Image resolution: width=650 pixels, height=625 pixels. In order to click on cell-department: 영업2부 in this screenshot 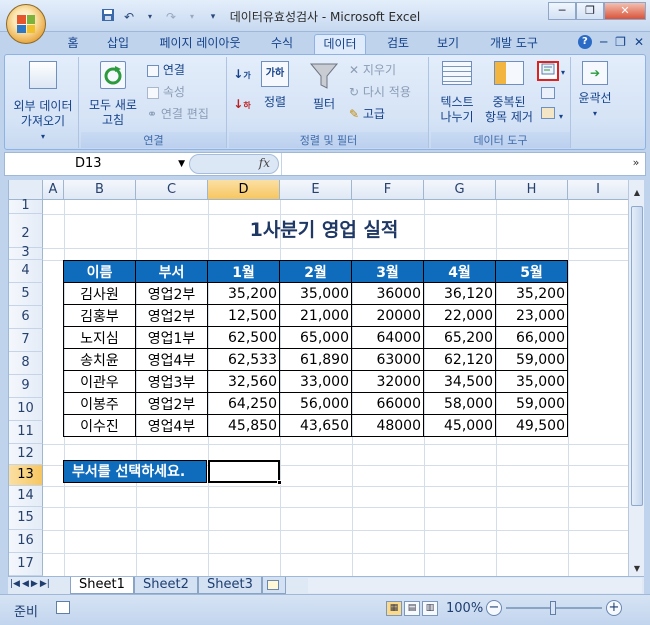, I will do `click(171, 403)`.